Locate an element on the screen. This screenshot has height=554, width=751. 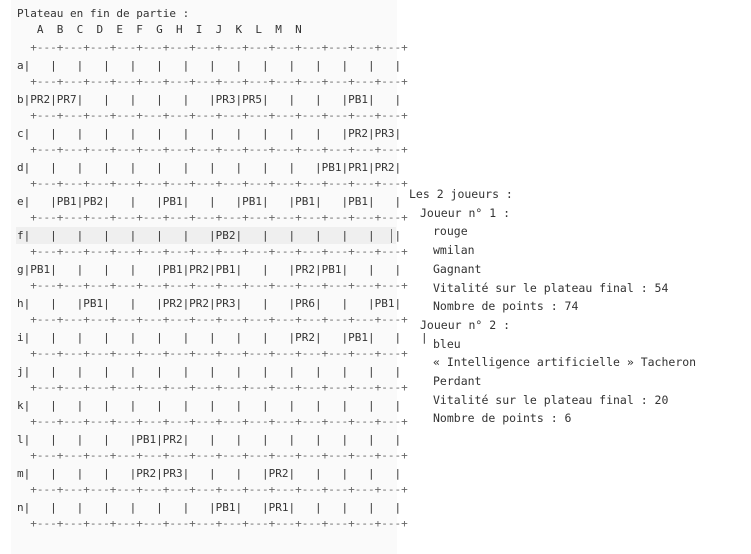
player-1-vitality: Vitalité sur le plateau final : 54 is located at coordinates (551, 287).